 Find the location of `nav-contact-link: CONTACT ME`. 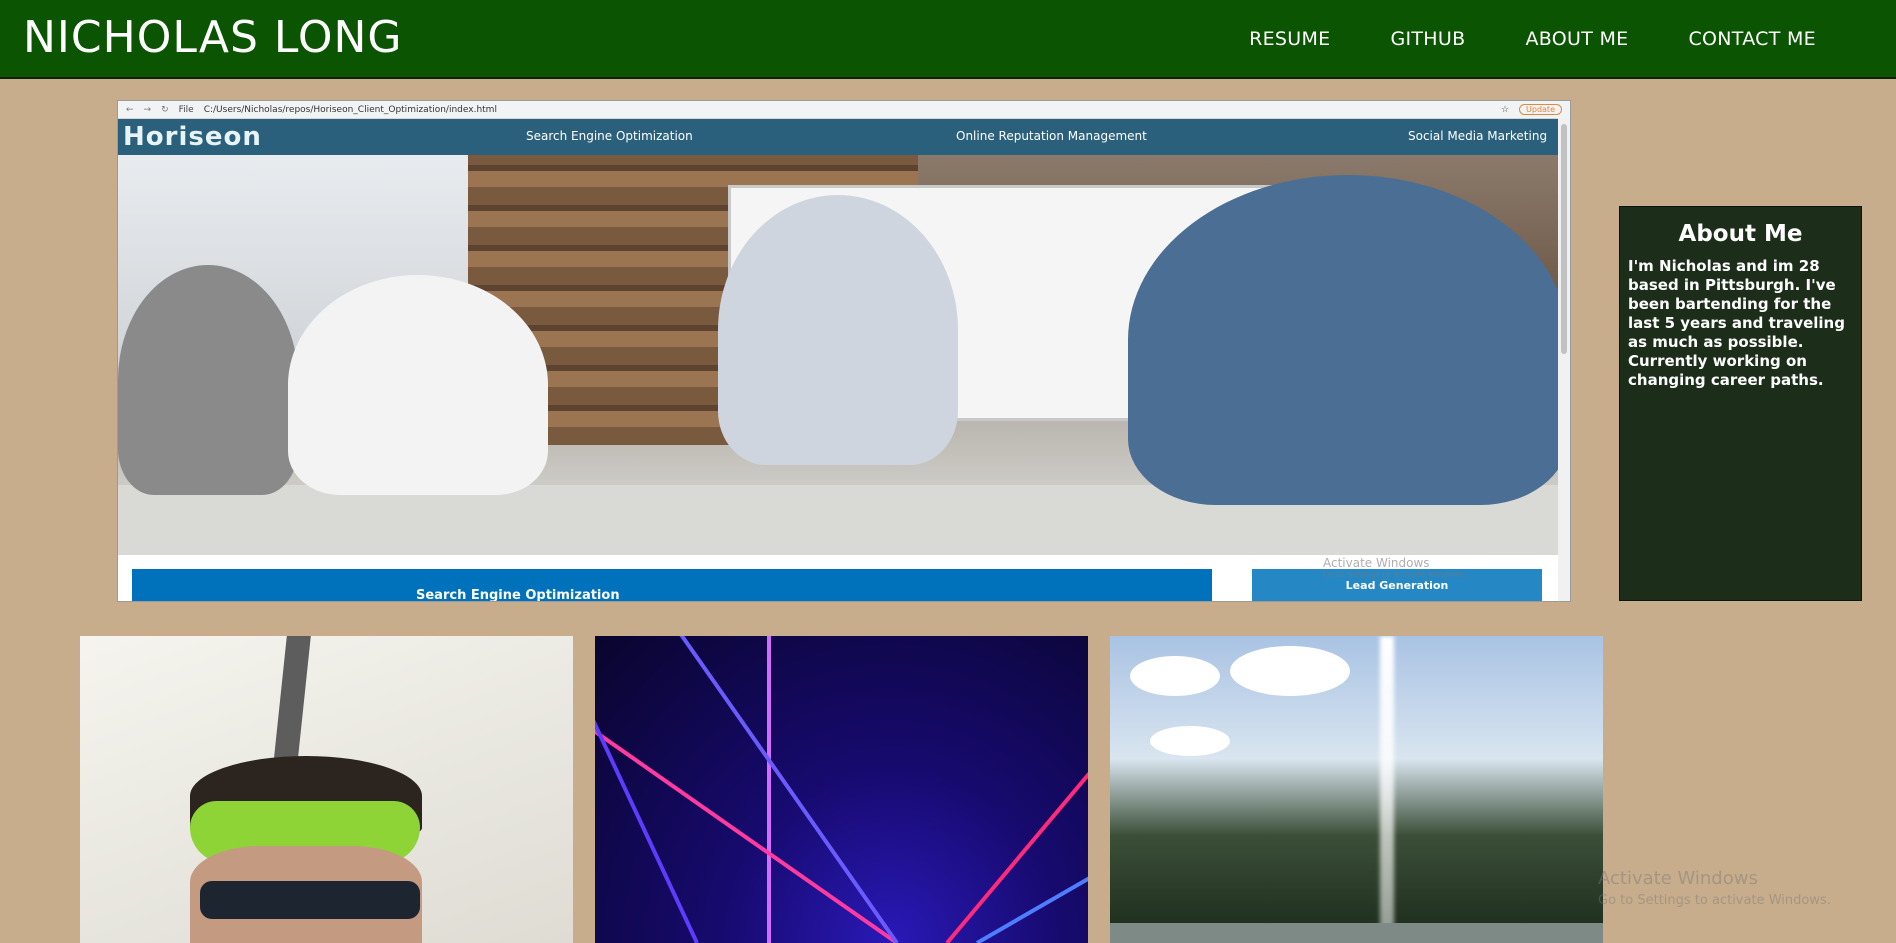

nav-contact-link: CONTACT ME is located at coordinates (1752, 39).